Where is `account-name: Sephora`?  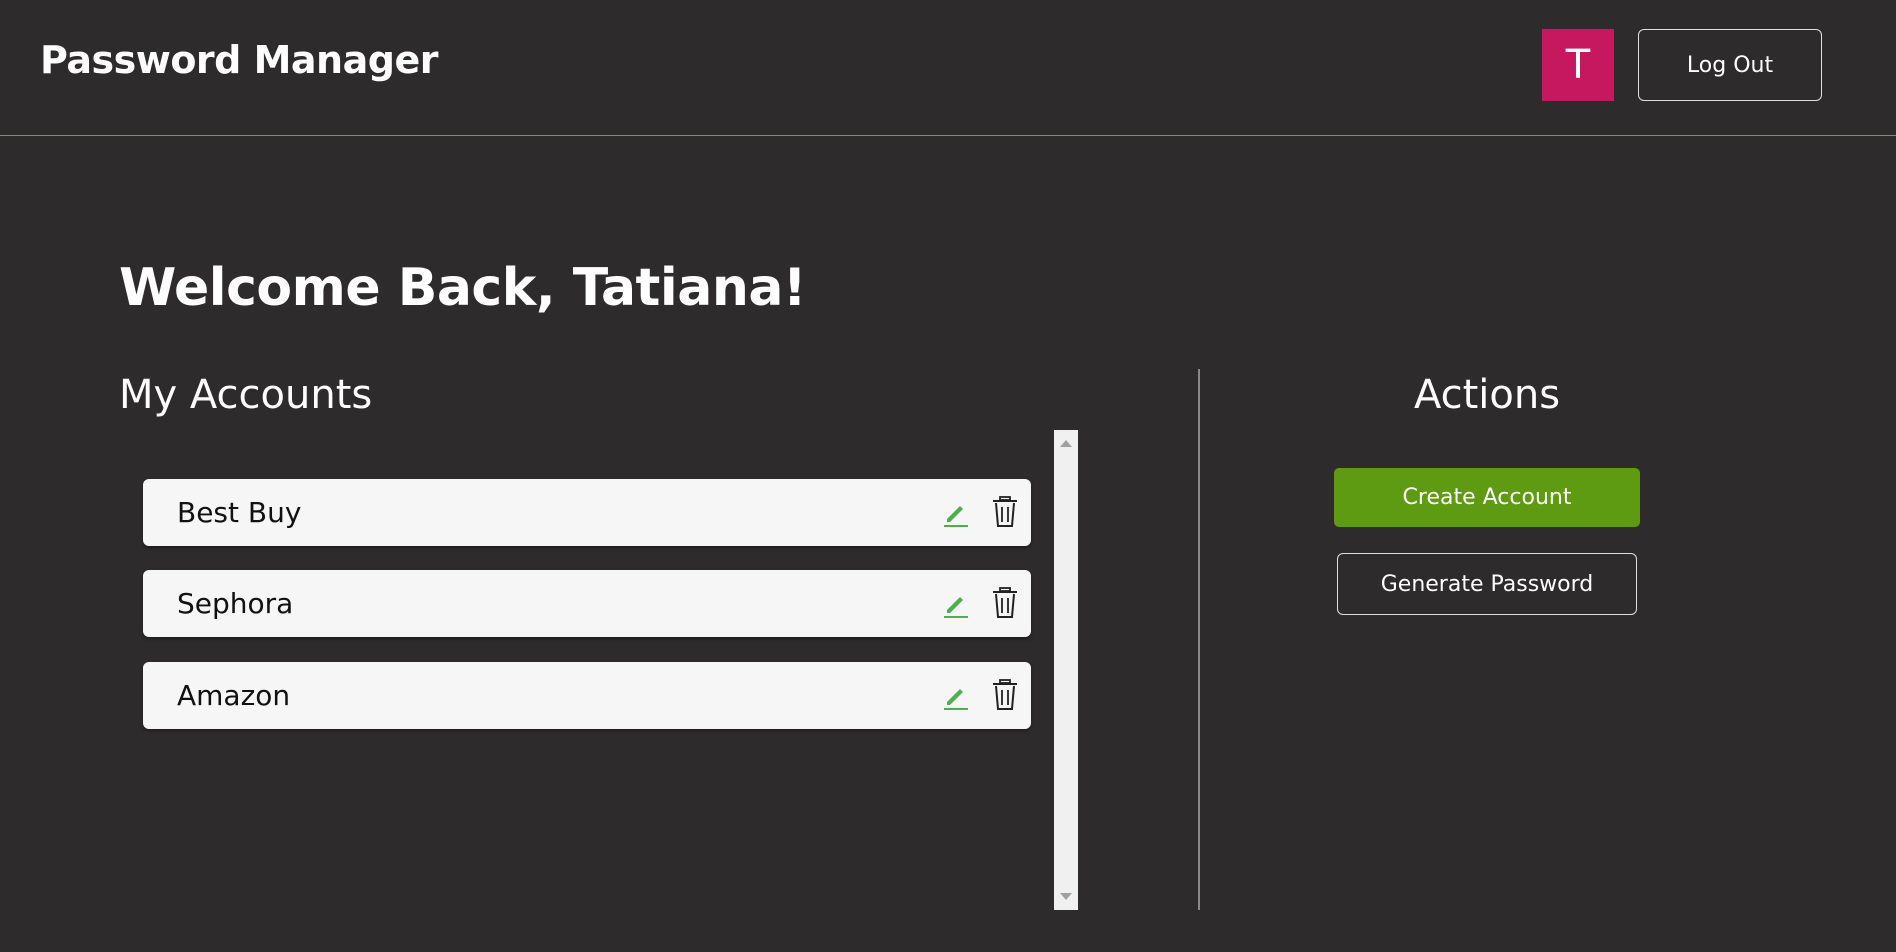
account-name: Sephora is located at coordinates (235, 603).